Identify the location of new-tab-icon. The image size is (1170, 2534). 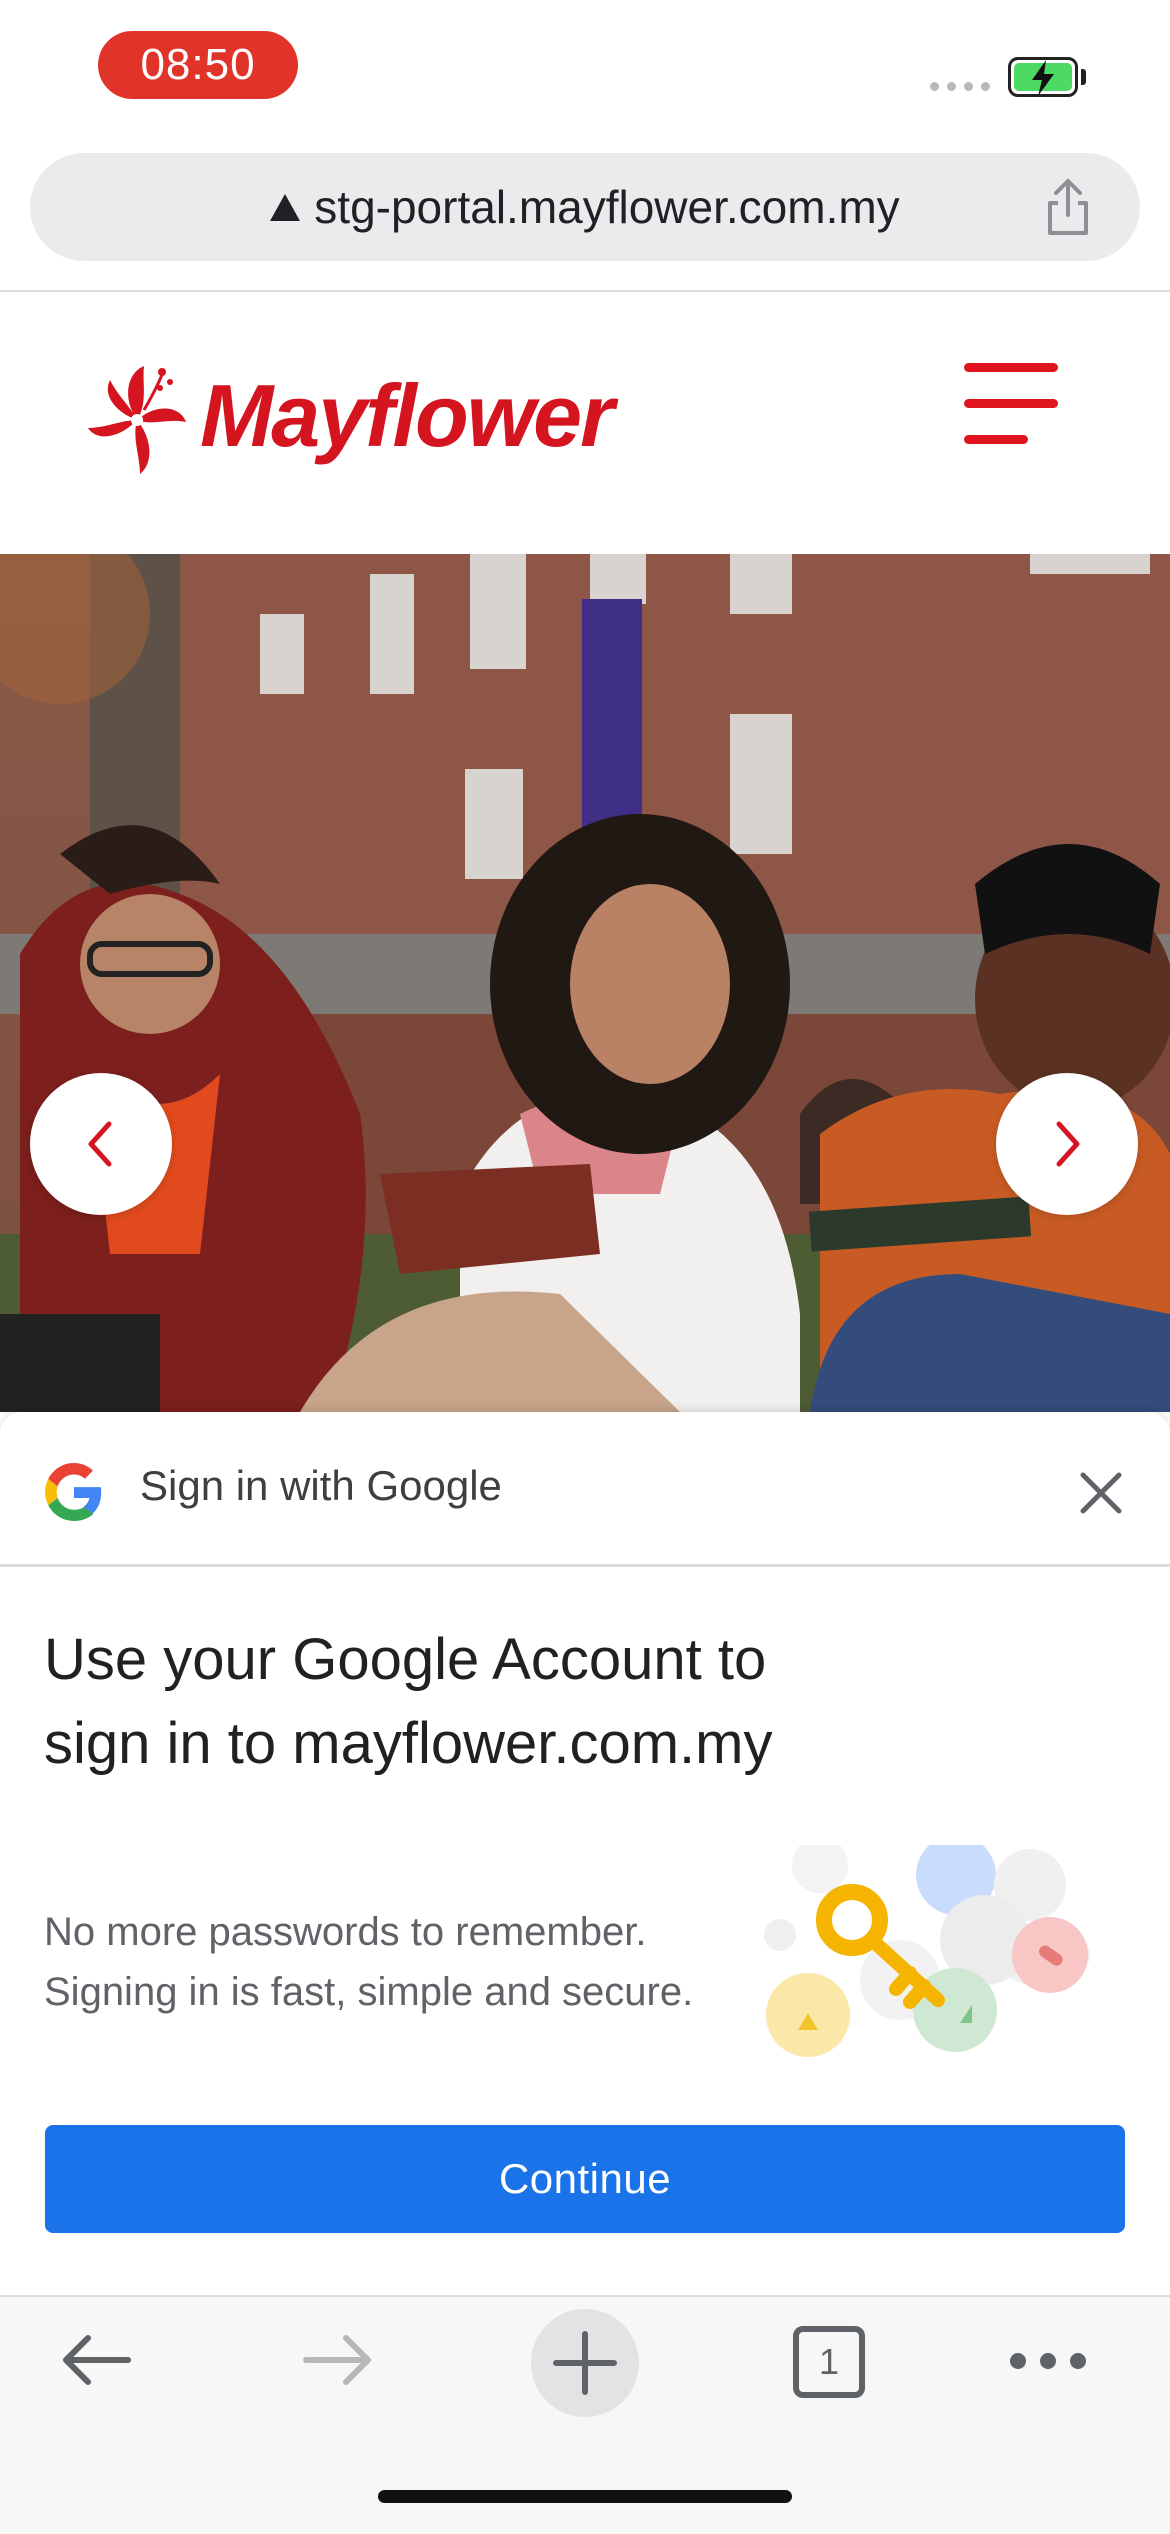
(585, 2363).